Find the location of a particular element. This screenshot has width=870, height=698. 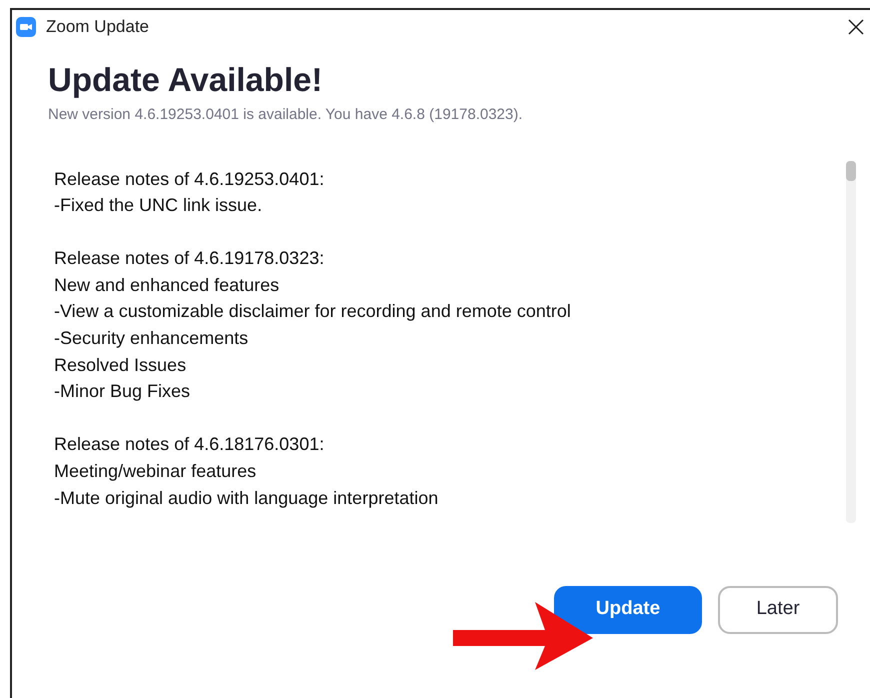

release-note-line: -Security enhancements is located at coordinates (152, 338).